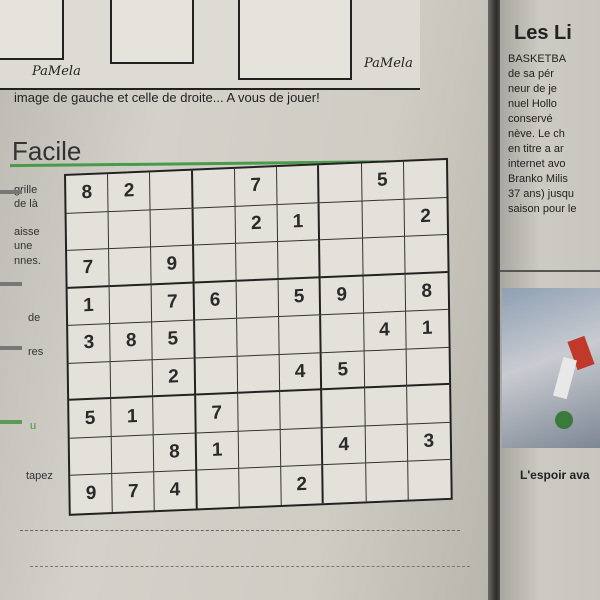 This screenshot has width=600, height=600. I want to click on side-word: une, so click(23, 246).